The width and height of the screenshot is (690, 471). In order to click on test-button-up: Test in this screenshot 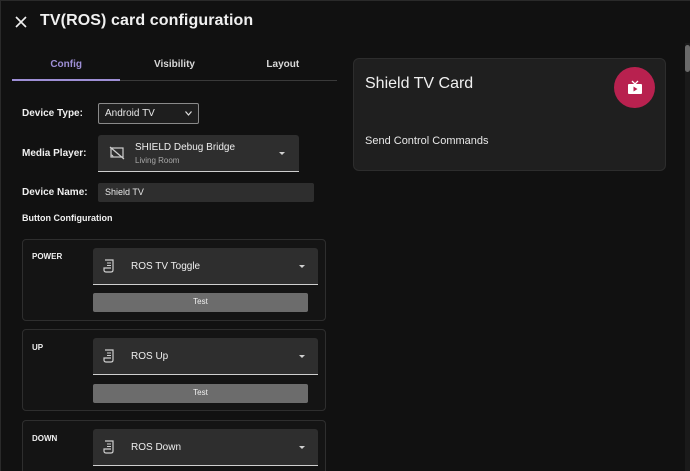, I will do `click(200, 393)`.